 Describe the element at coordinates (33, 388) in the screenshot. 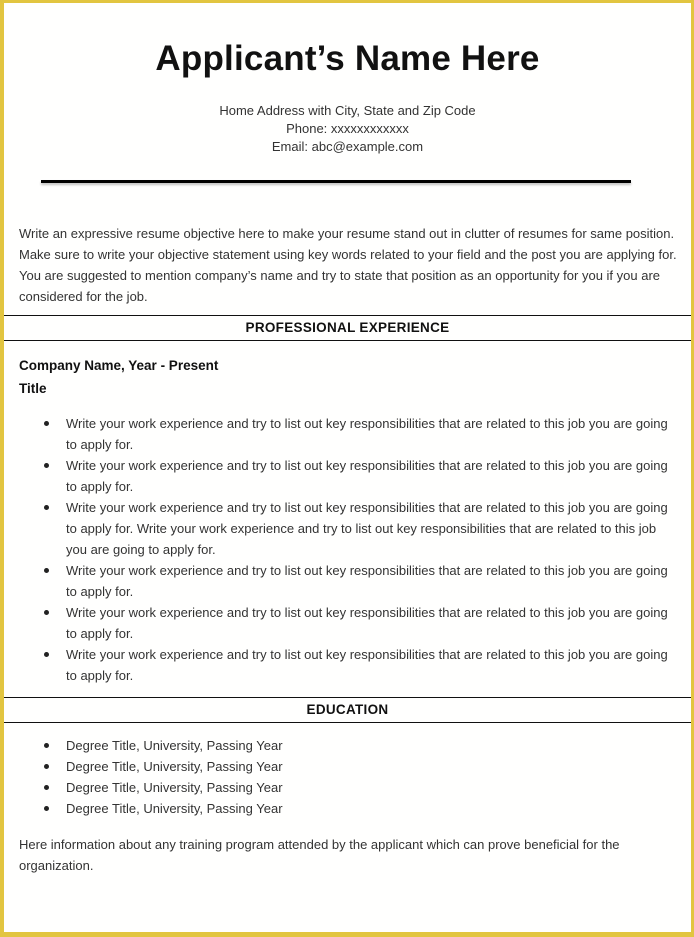

I see `job-title: Title` at that location.